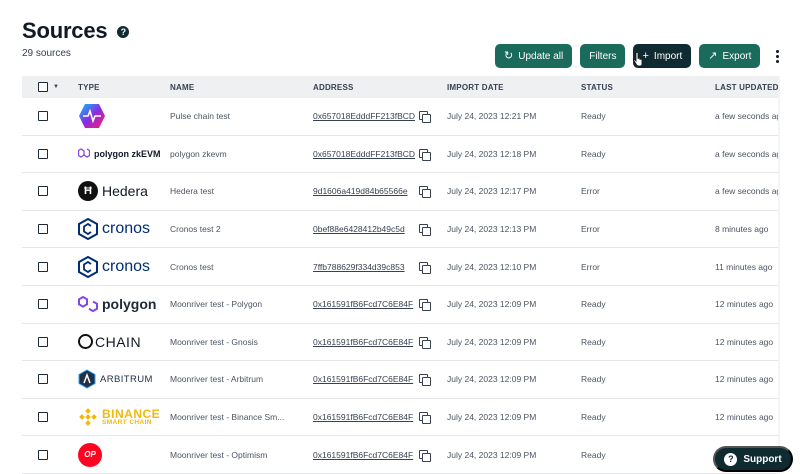 The image size is (800, 474). Describe the element at coordinates (122, 267) in the screenshot. I see `type-cell: cronos` at that location.